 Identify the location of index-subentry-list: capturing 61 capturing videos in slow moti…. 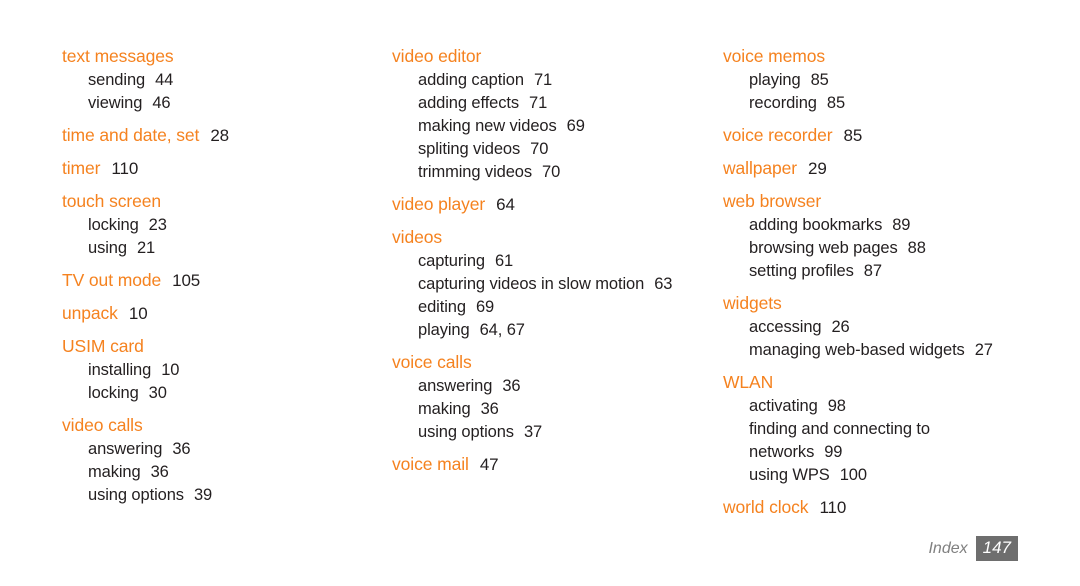
(552, 296).